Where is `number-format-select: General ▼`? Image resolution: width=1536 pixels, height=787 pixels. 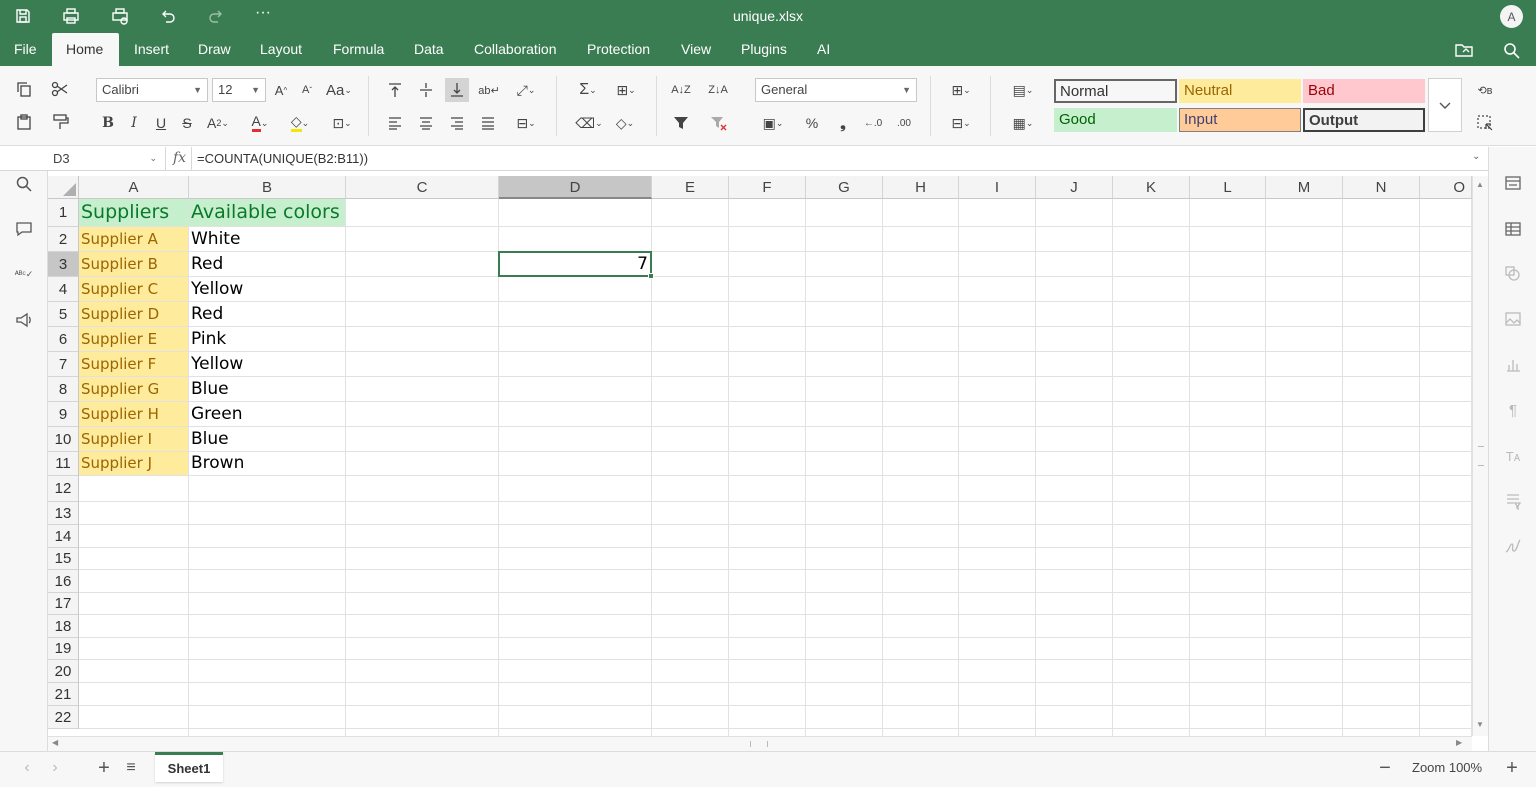 number-format-select: General ▼ is located at coordinates (836, 90).